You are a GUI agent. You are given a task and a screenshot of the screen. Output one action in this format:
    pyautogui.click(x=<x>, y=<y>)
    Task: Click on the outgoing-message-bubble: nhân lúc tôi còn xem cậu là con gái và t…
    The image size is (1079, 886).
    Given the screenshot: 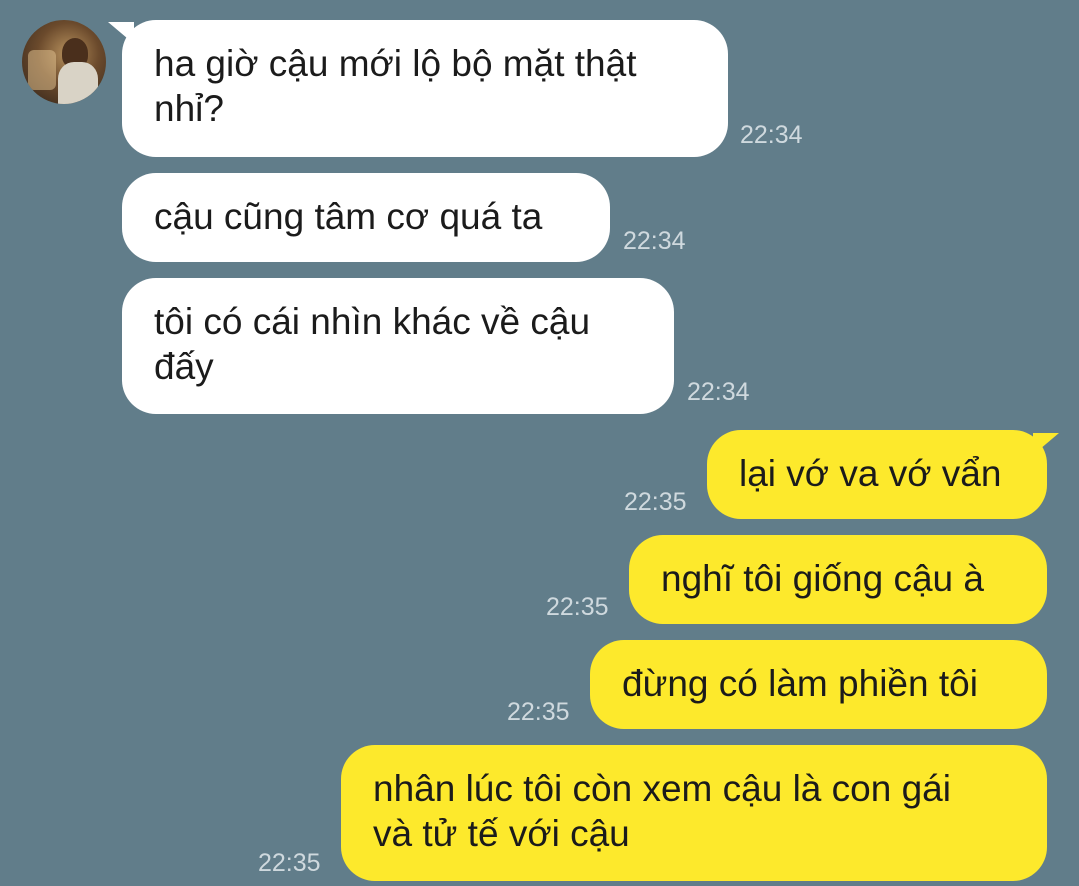 What is the action you would take?
    pyautogui.click(x=694, y=813)
    